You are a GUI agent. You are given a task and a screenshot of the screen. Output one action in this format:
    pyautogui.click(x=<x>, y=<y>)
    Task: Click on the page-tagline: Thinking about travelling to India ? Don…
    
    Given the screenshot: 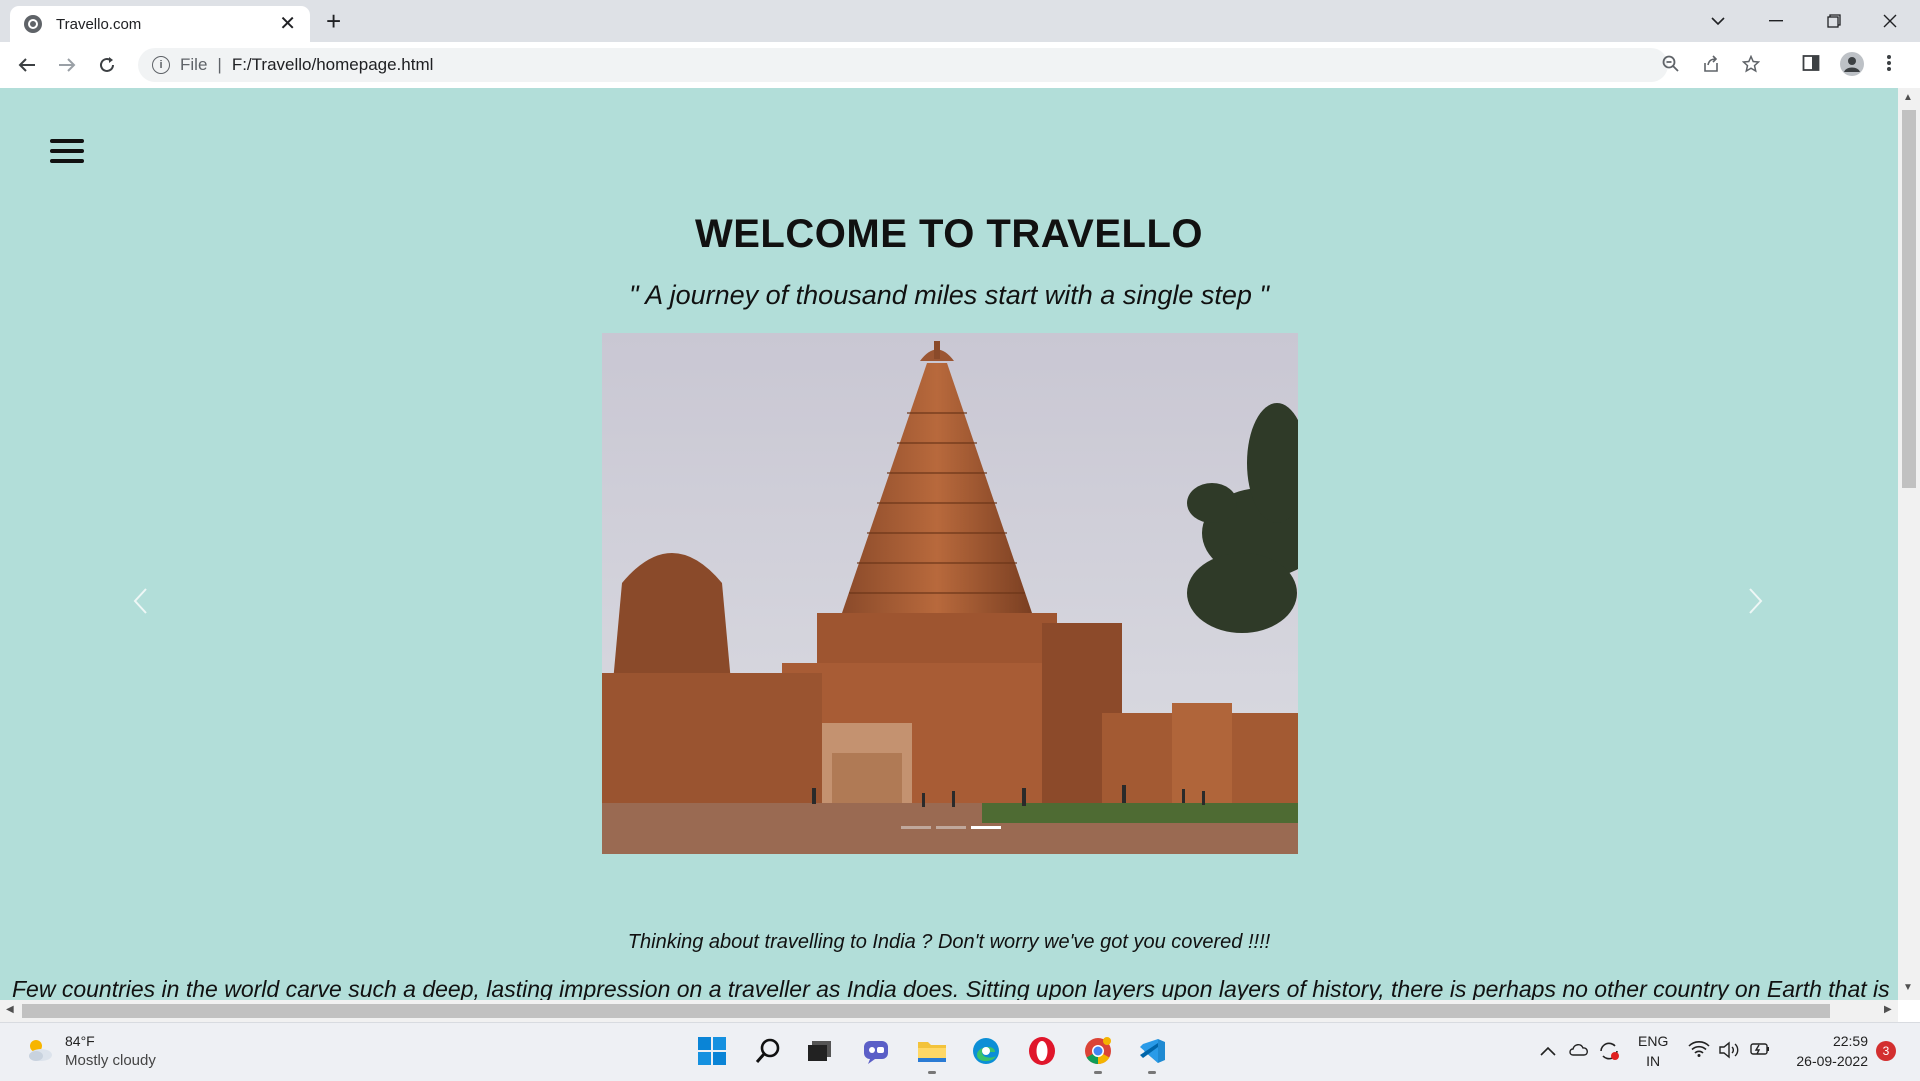 What is the action you would take?
    pyautogui.click(x=949, y=942)
    